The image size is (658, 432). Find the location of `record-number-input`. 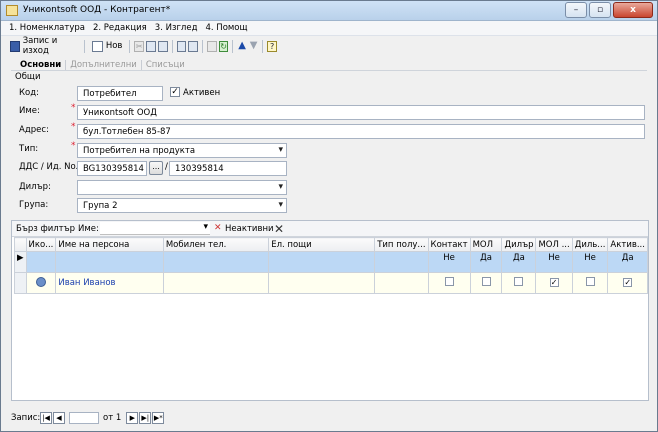

record-number-input is located at coordinates (84, 418).